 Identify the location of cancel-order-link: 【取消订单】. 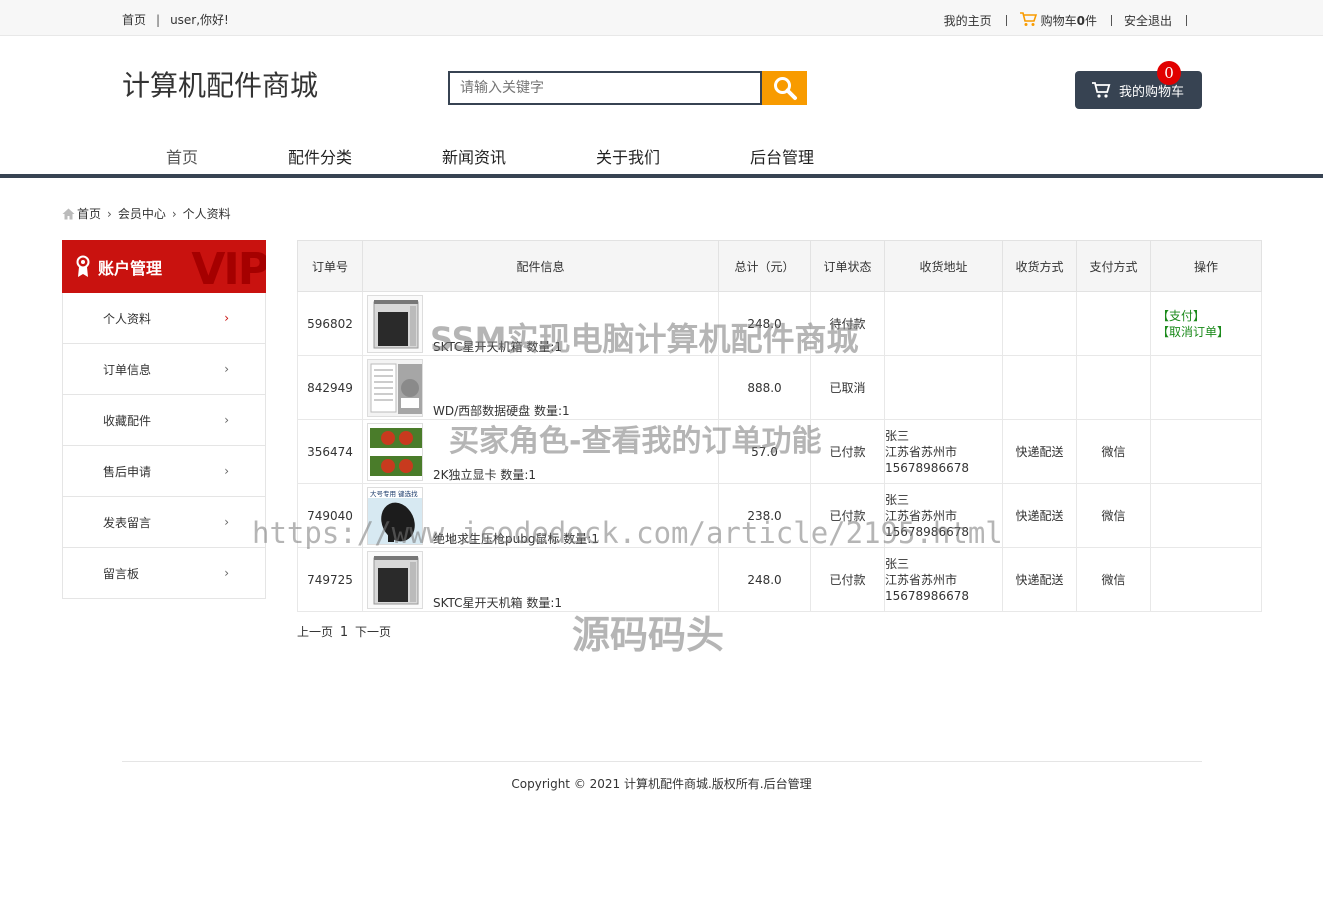
(1209, 332).